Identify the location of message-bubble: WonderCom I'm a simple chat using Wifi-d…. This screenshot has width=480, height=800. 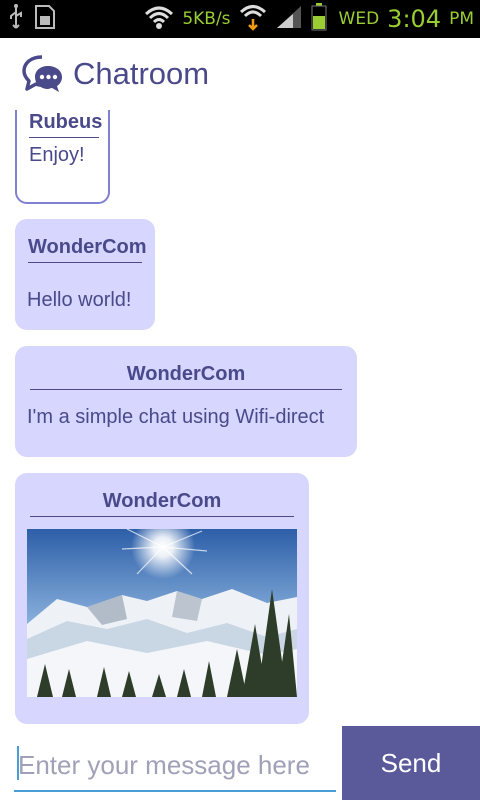
(186, 401).